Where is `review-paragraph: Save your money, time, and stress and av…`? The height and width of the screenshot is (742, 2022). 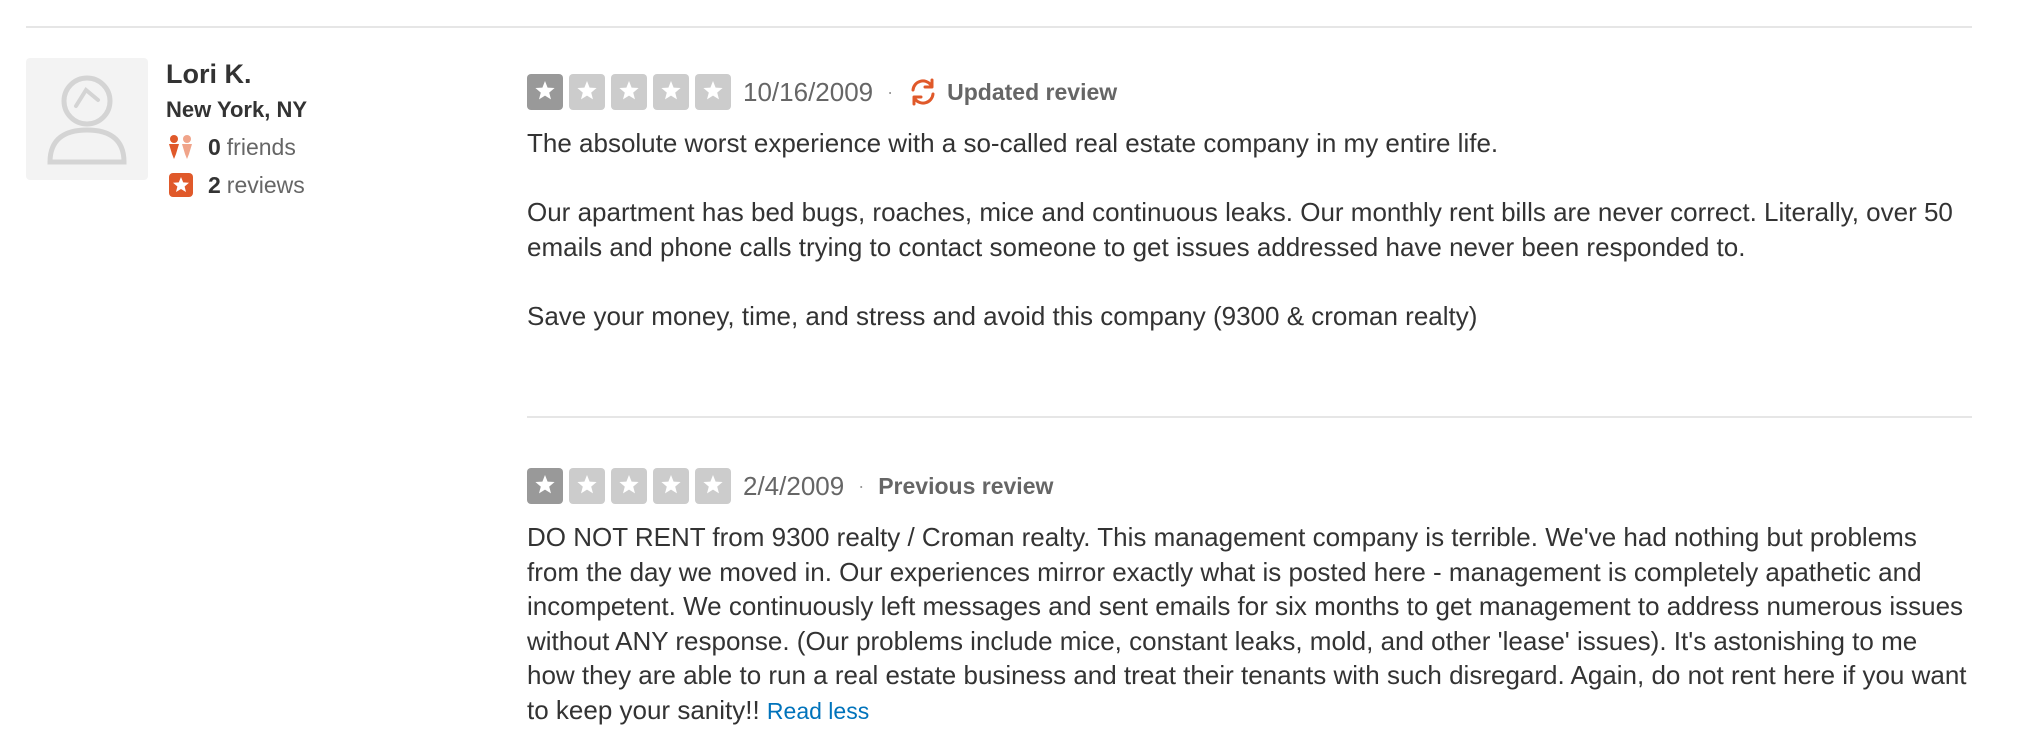 review-paragraph: Save your money, time, and stress and av… is located at coordinates (1002, 315).